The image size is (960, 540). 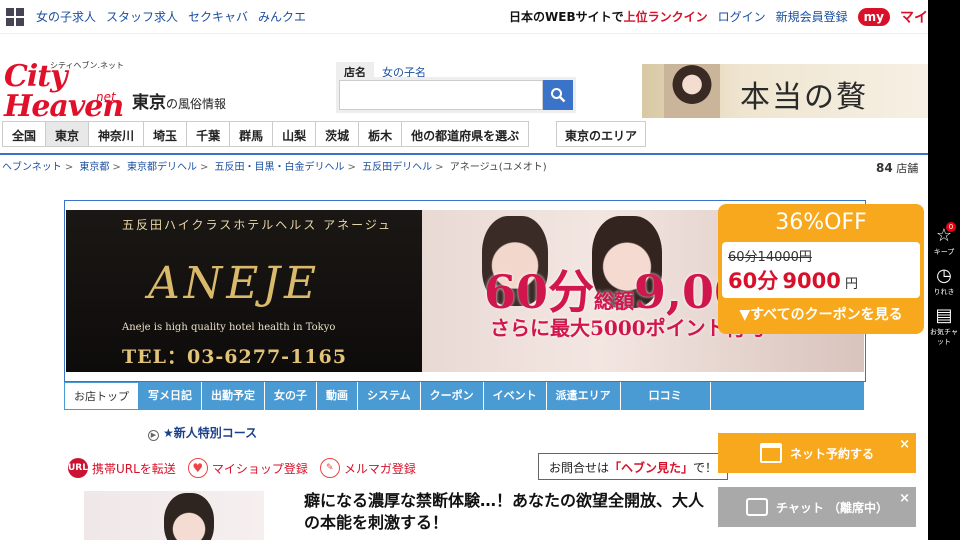 What do you see at coordinates (174, 515) in the screenshot?
I see `shop-thumbnail` at bounding box center [174, 515].